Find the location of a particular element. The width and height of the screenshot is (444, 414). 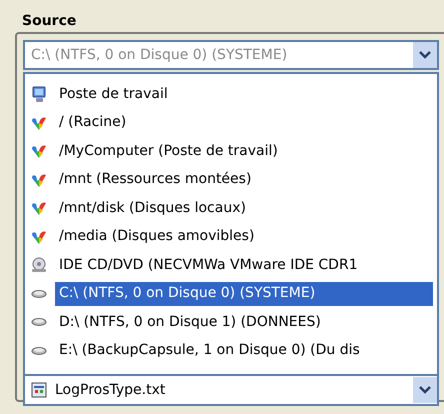

dropdown-item: /mnt/disk (Disques locaux) is located at coordinates (244, 208).